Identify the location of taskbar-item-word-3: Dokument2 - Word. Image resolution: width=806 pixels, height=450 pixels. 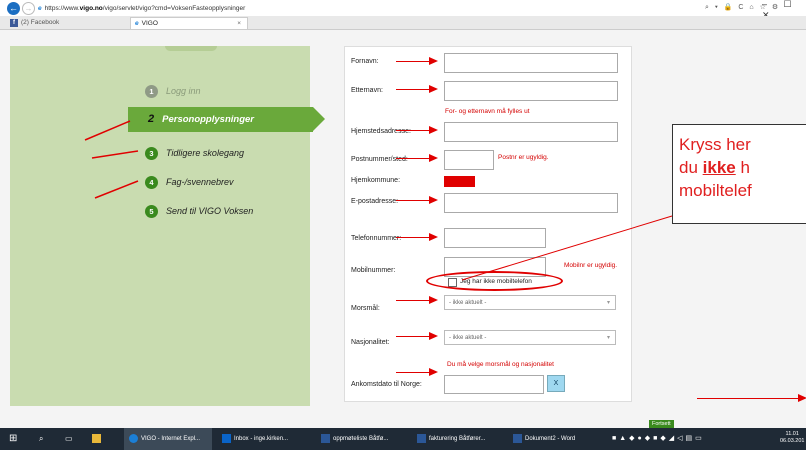
(544, 439).